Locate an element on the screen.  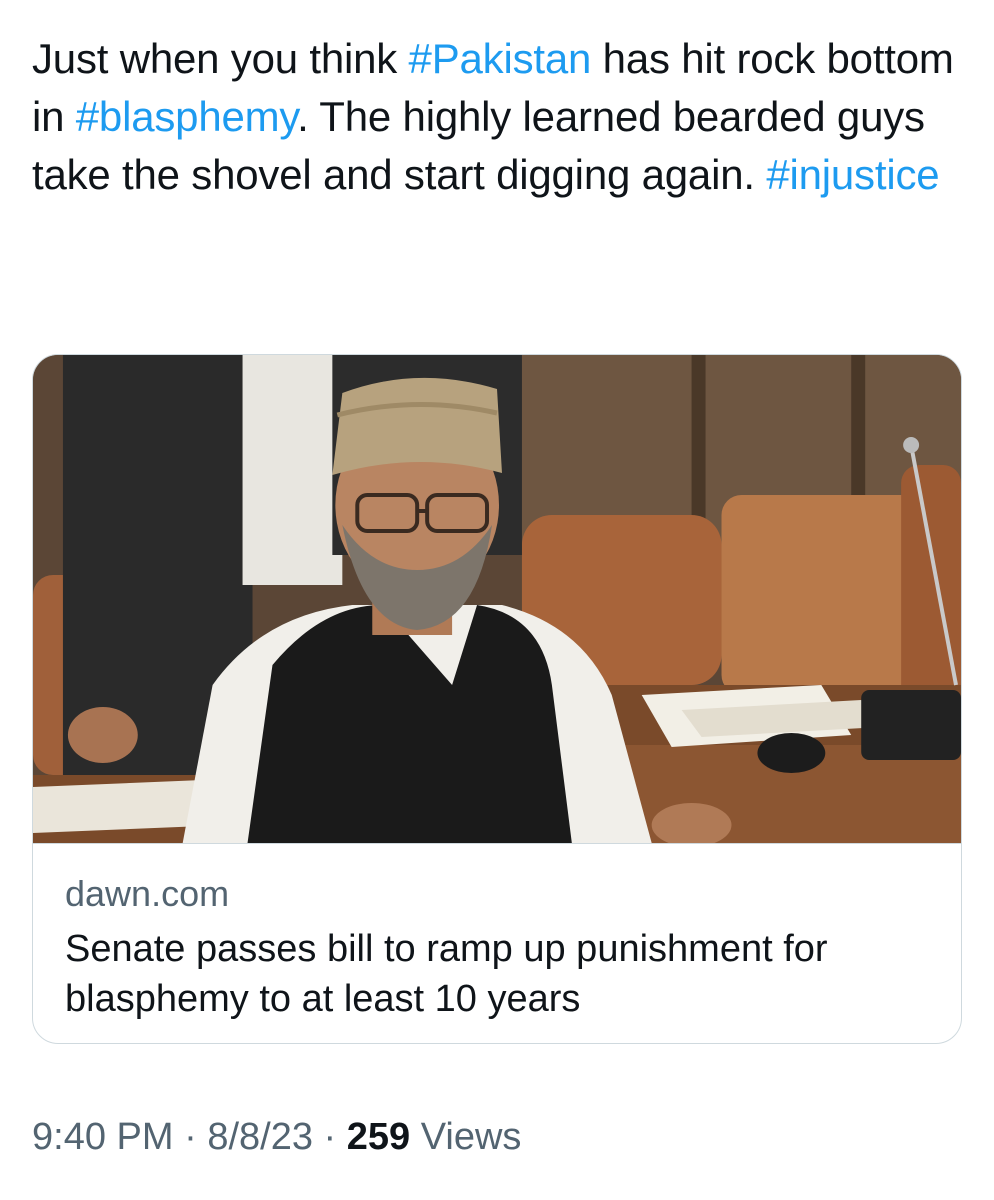
timestamp-time: 9:40 PM is located at coordinates (103, 1137).